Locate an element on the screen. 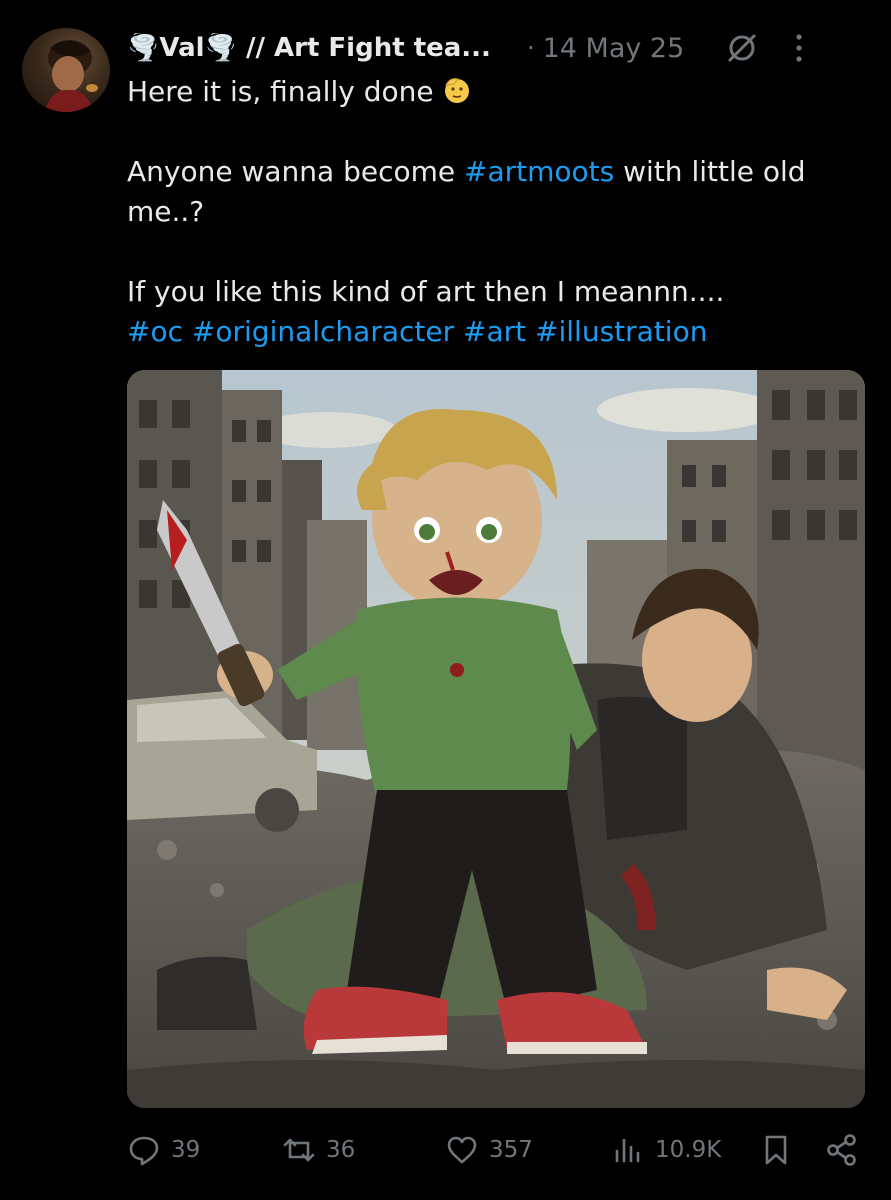 The width and height of the screenshot is (891, 1200). tweet-date: 14 May 25 is located at coordinates (614, 48).